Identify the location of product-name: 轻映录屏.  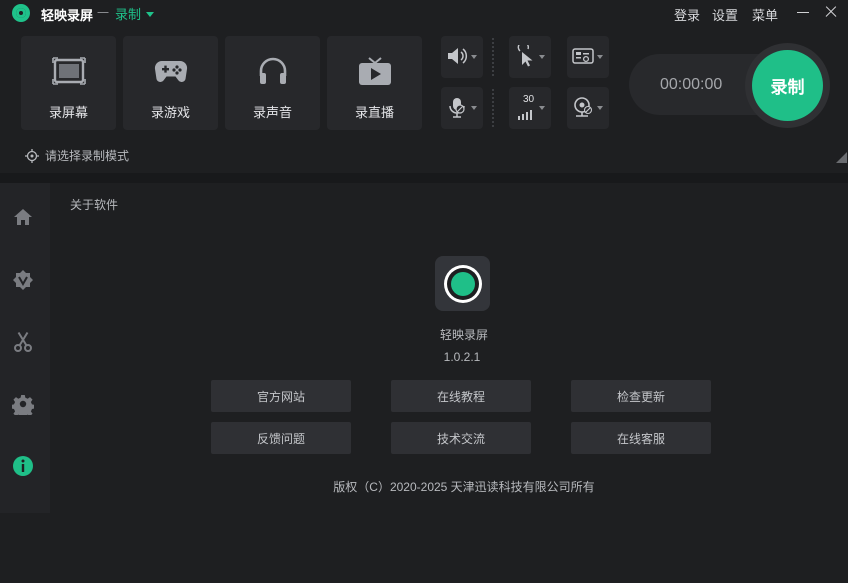
(463, 335).